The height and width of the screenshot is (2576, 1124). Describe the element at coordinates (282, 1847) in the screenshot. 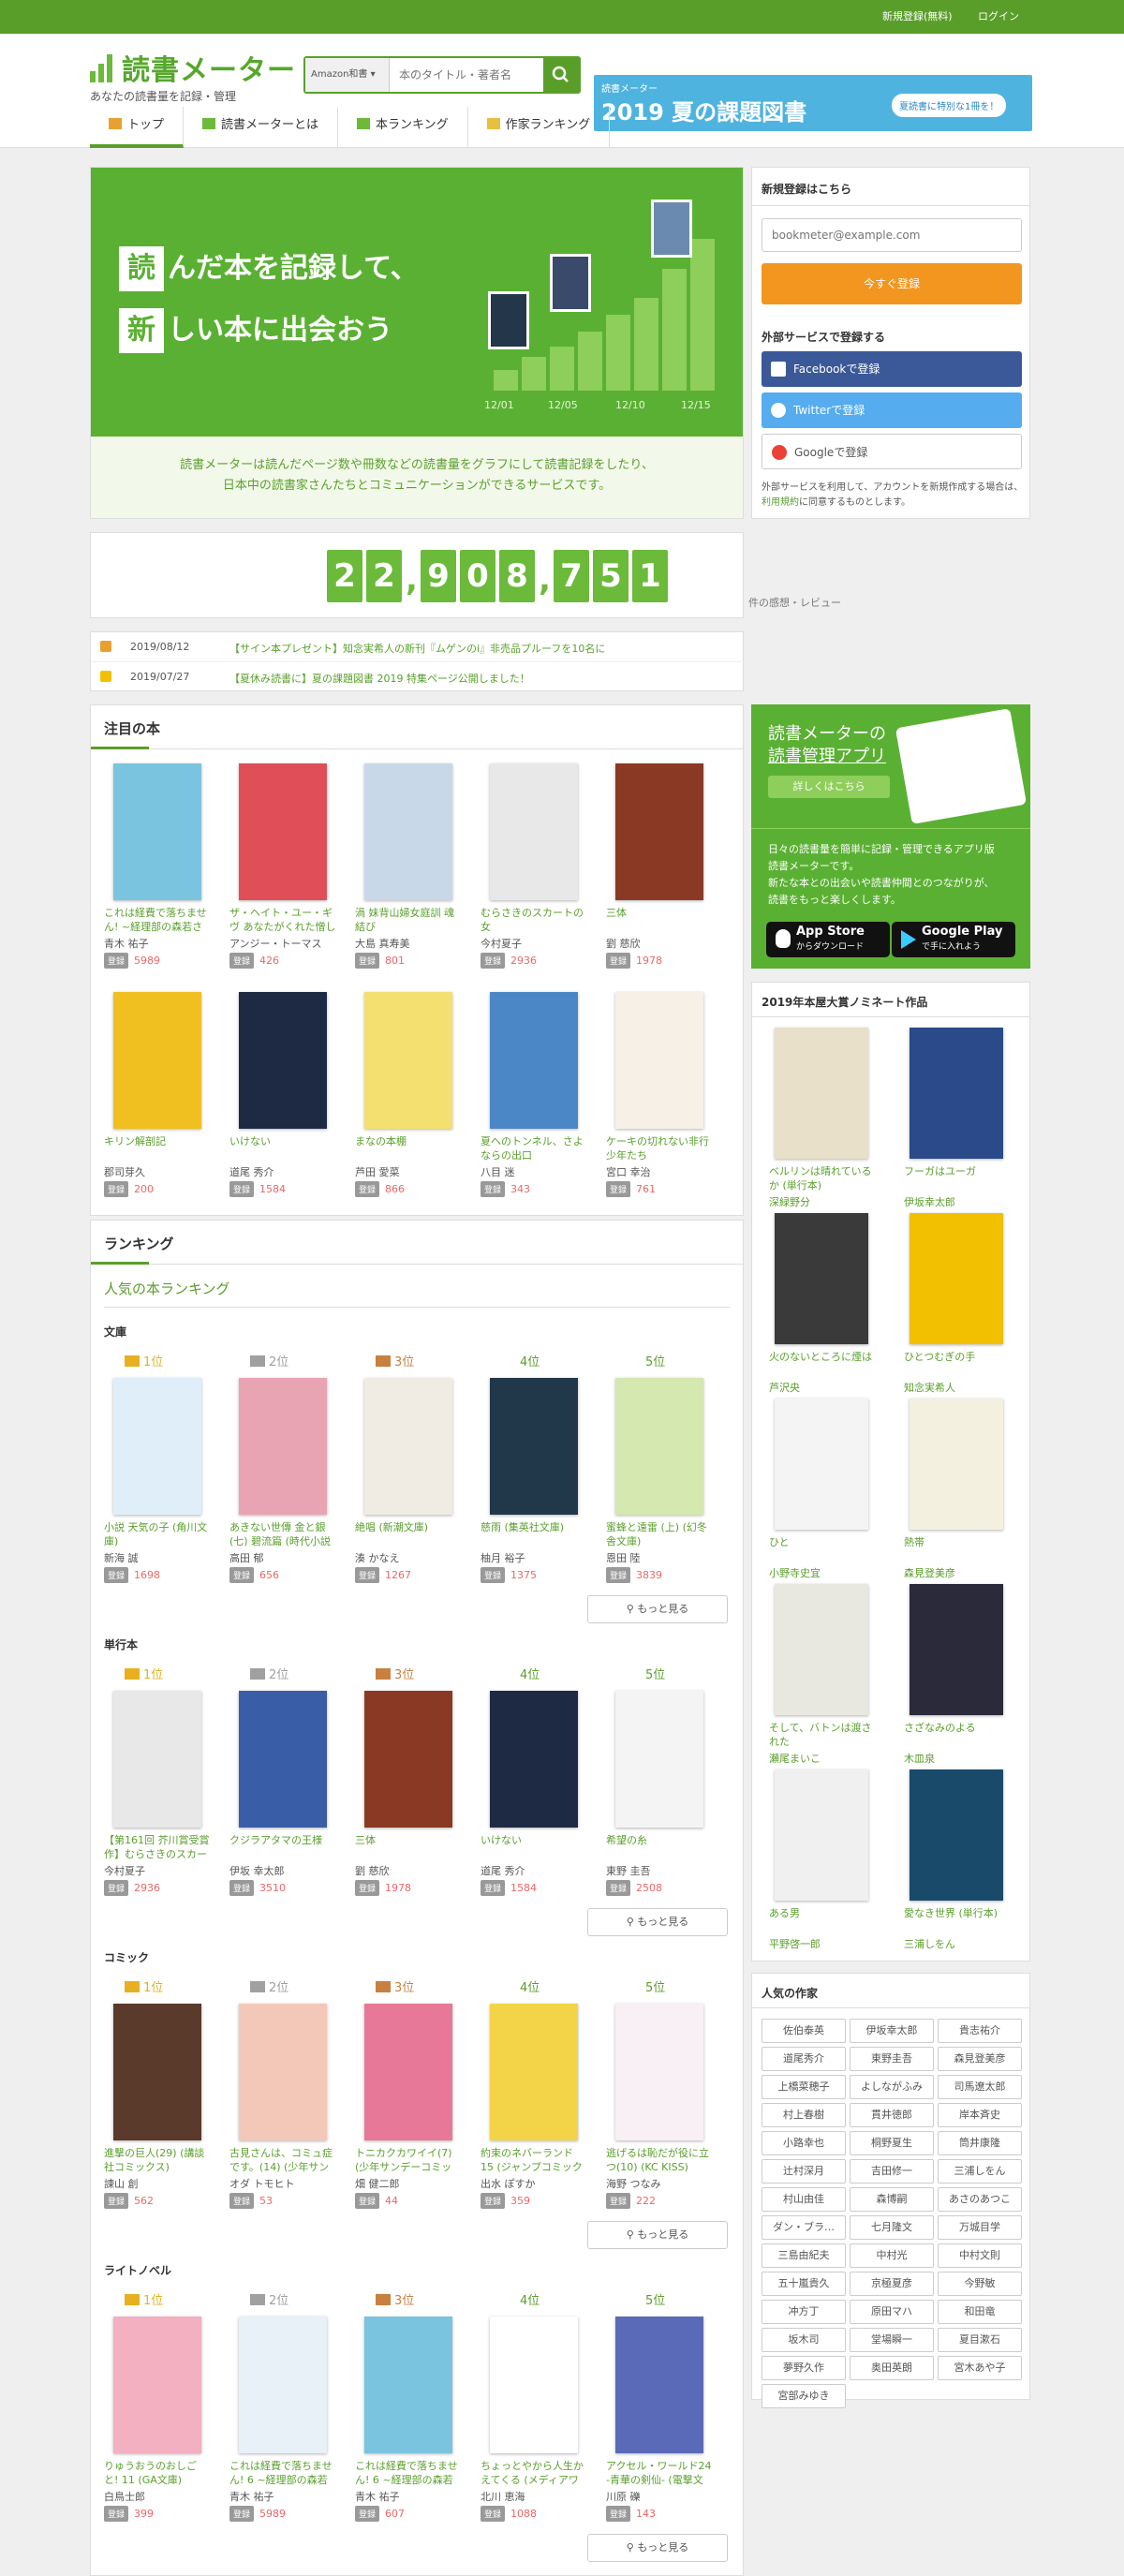

I see `book-title: クジラアタマの王様` at that location.